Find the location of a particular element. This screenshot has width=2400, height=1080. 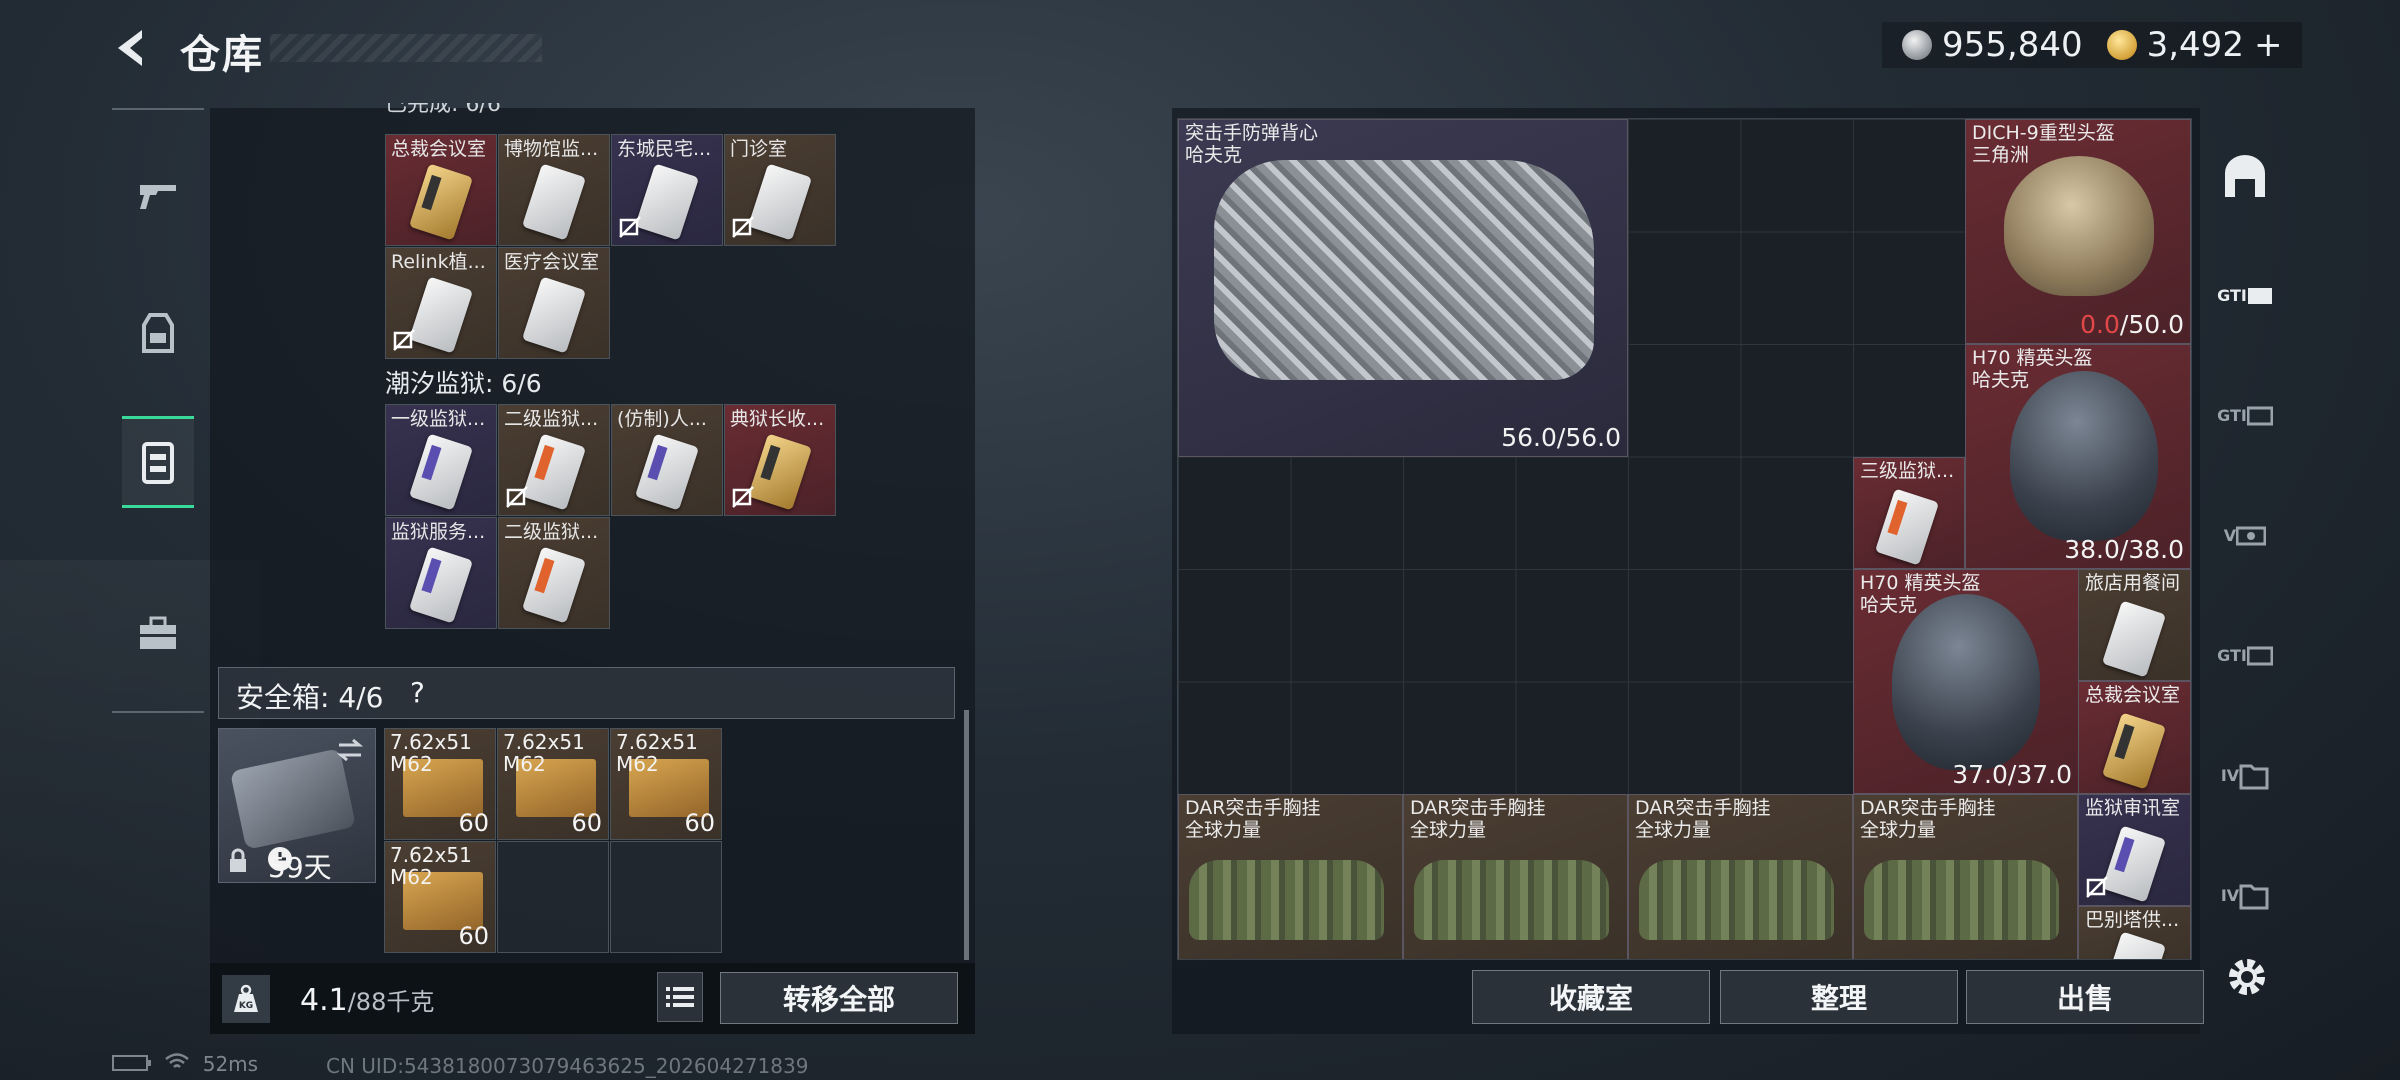

gold-coin-icon is located at coordinates (2121, 45).